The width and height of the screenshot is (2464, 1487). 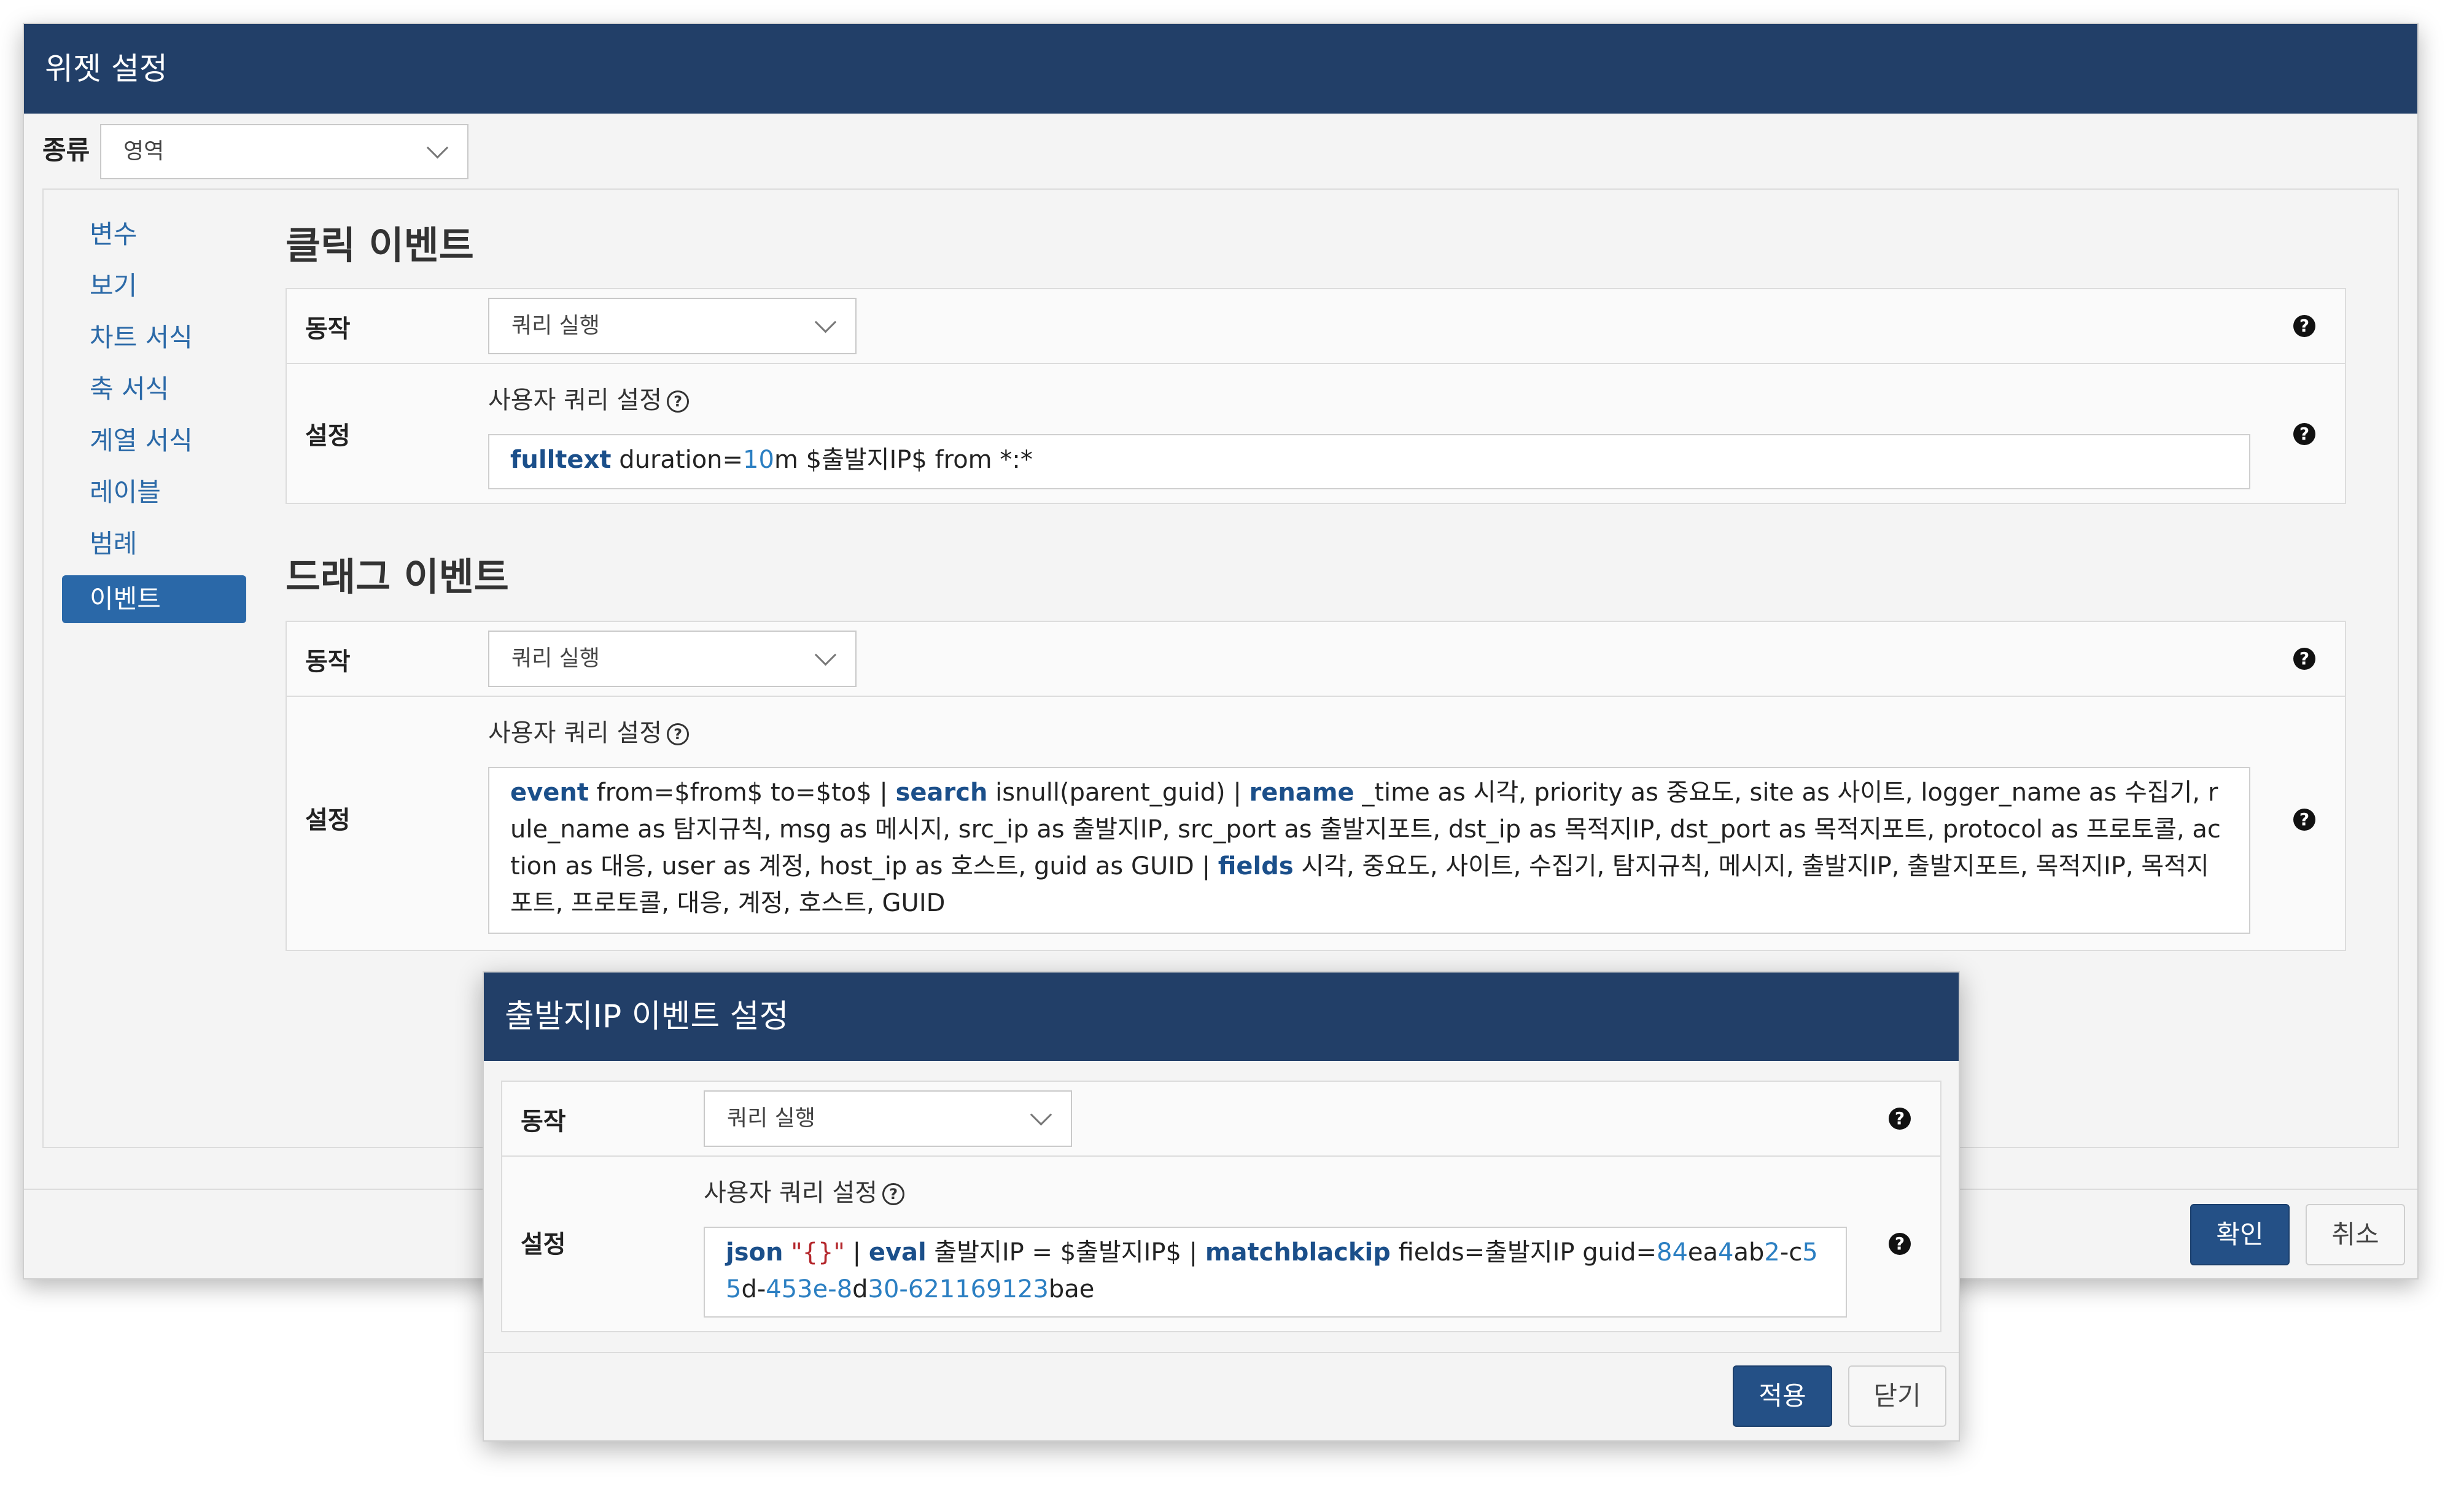 I want to click on query-string: "{}", so click(x=818, y=1252).